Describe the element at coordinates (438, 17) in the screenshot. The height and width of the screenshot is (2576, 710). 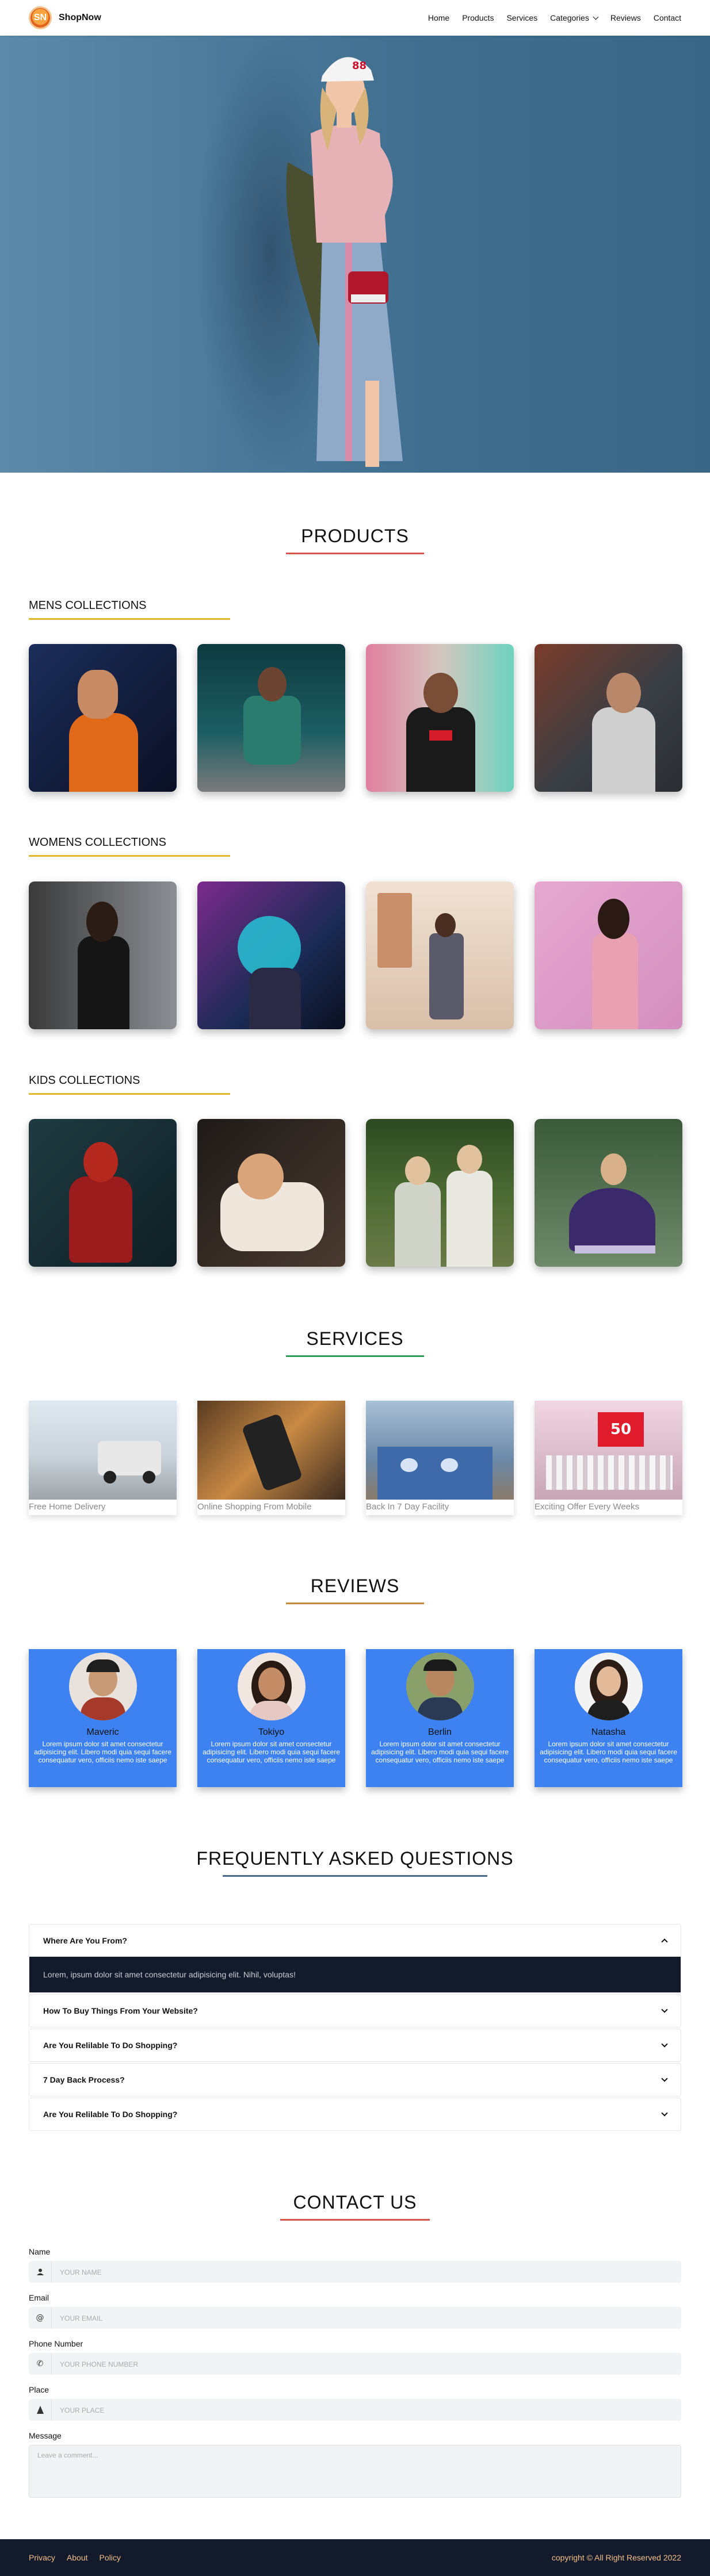
I see `nav-home: Home` at that location.